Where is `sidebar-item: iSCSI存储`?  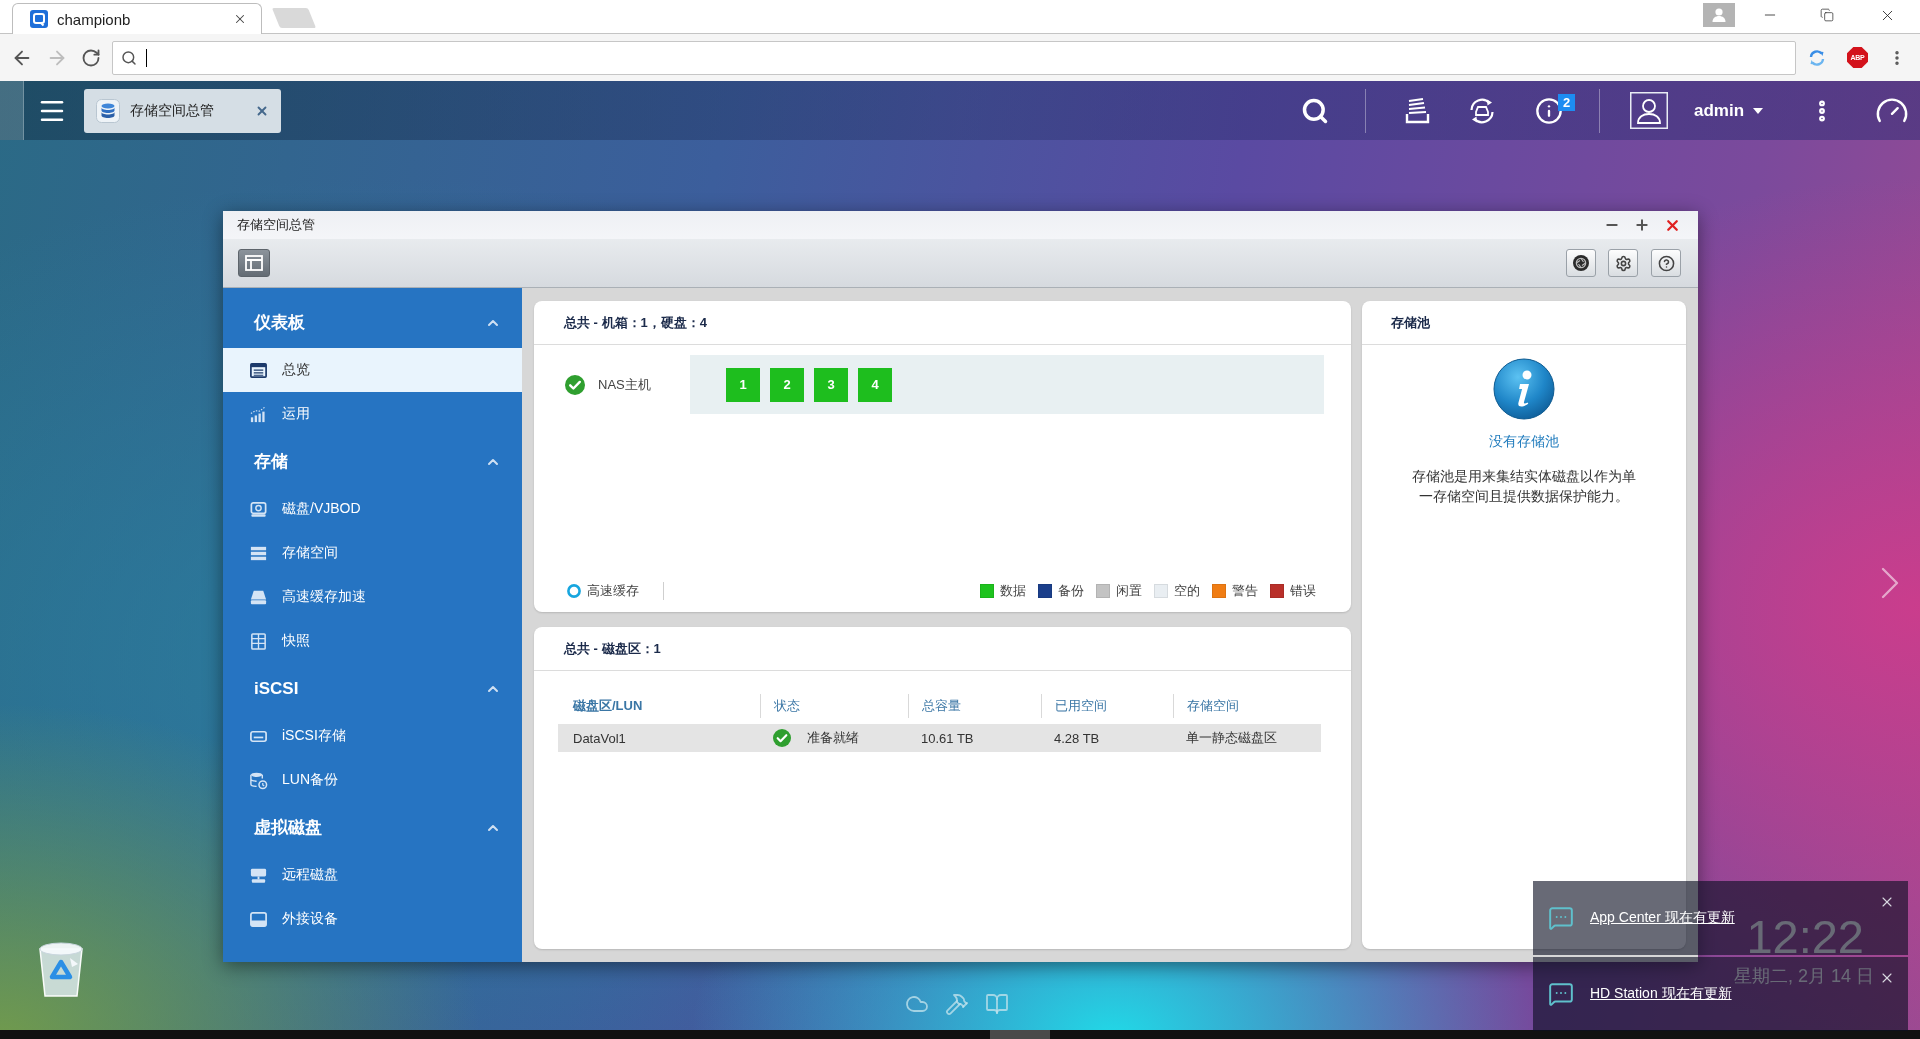
sidebar-item: iSCSI存储 is located at coordinates (372, 736).